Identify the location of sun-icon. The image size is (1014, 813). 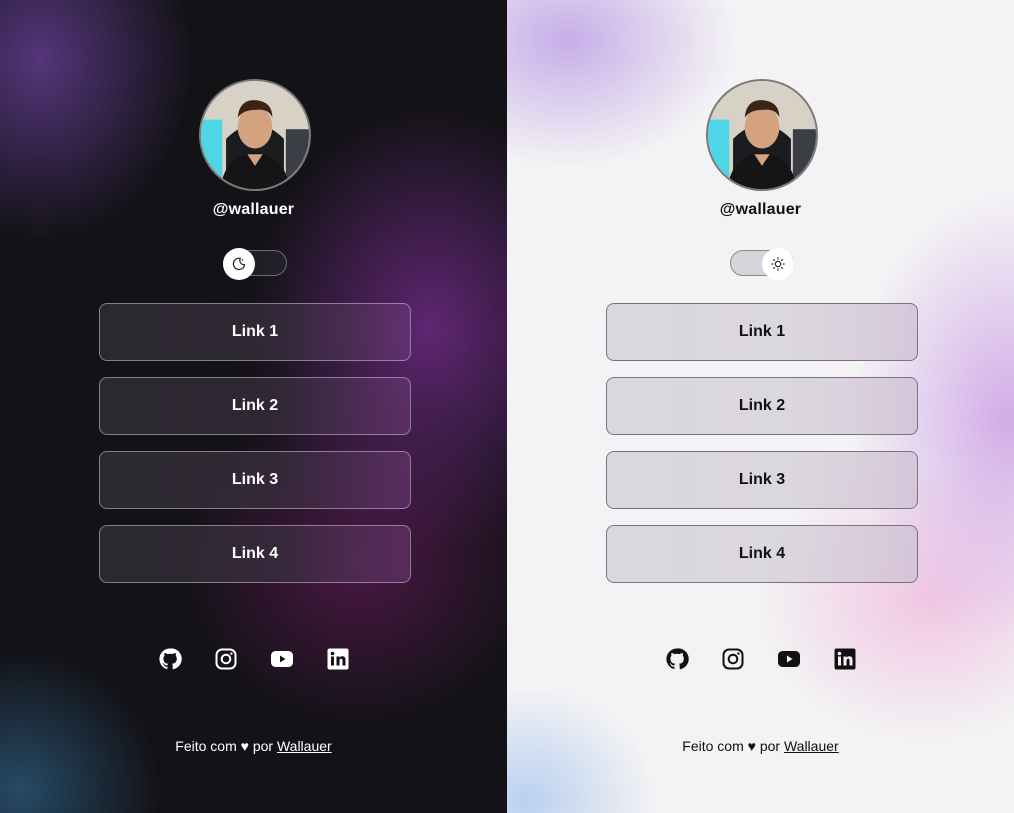
(778, 264).